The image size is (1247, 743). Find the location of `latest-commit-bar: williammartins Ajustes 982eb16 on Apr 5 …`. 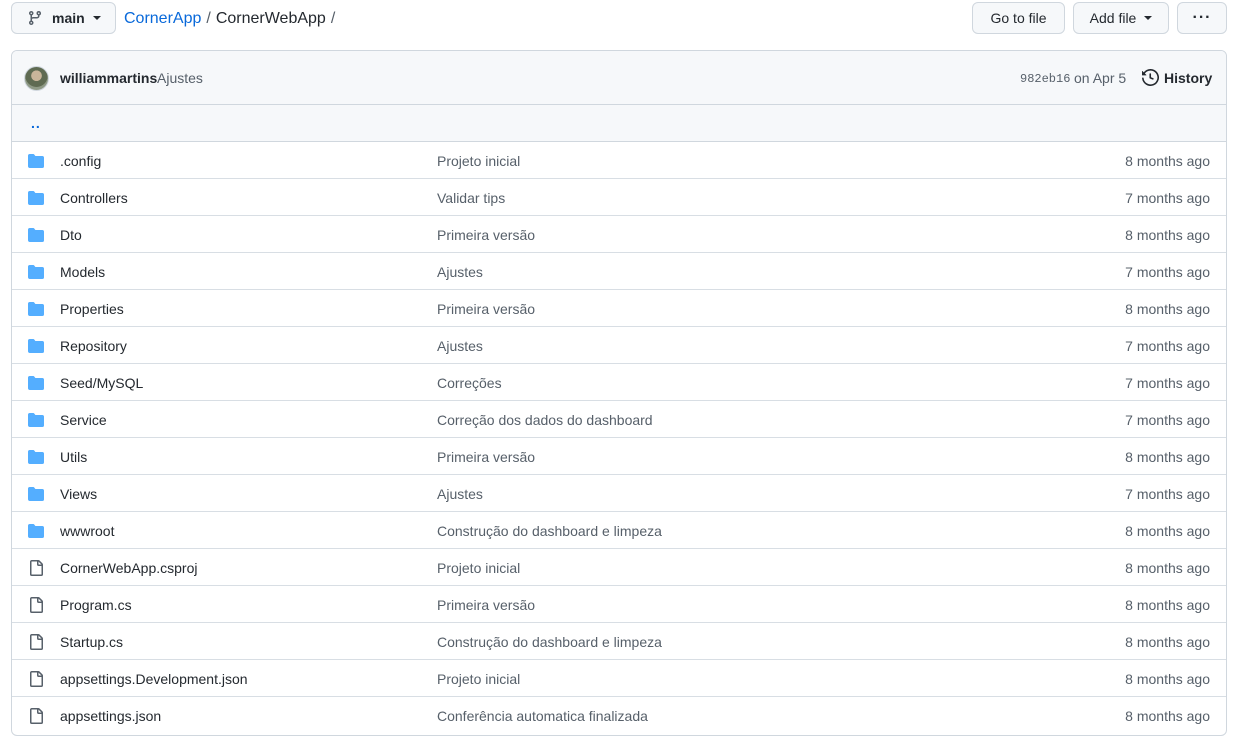

latest-commit-bar: williammartins Ajustes 982eb16 on Apr 5 … is located at coordinates (619, 78).